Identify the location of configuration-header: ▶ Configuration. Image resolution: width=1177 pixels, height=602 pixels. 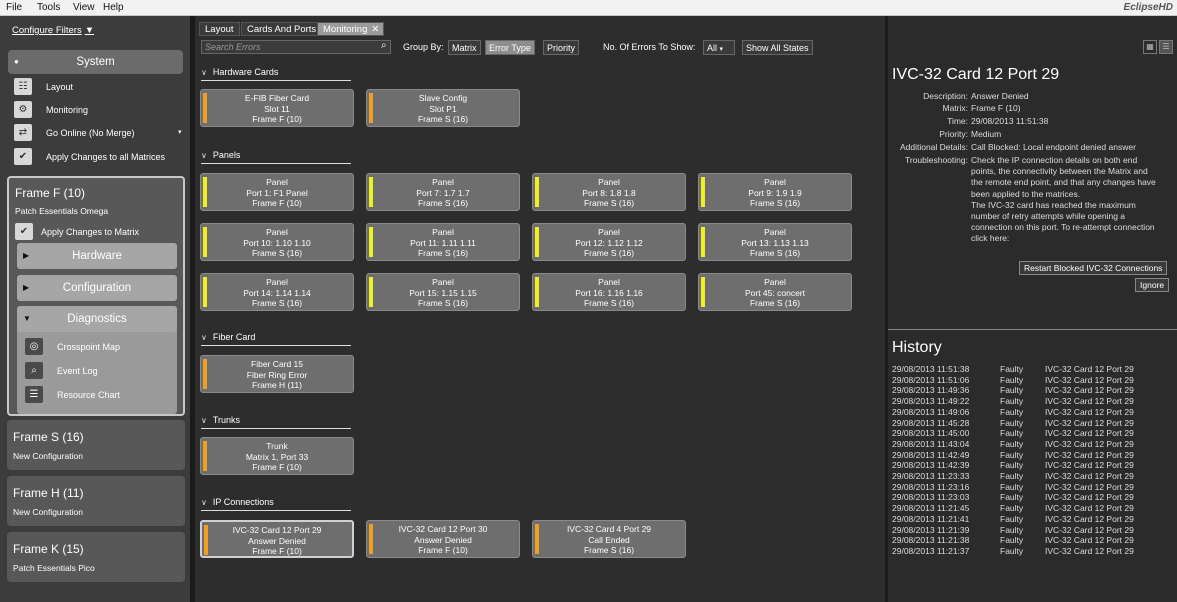
(97, 288).